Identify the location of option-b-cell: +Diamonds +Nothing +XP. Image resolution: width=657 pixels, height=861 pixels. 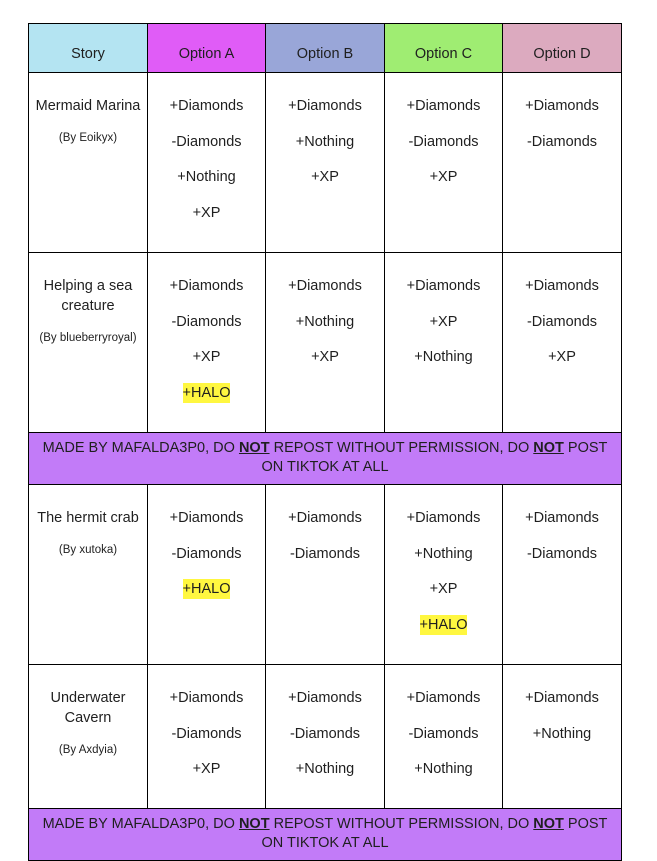
(325, 162).